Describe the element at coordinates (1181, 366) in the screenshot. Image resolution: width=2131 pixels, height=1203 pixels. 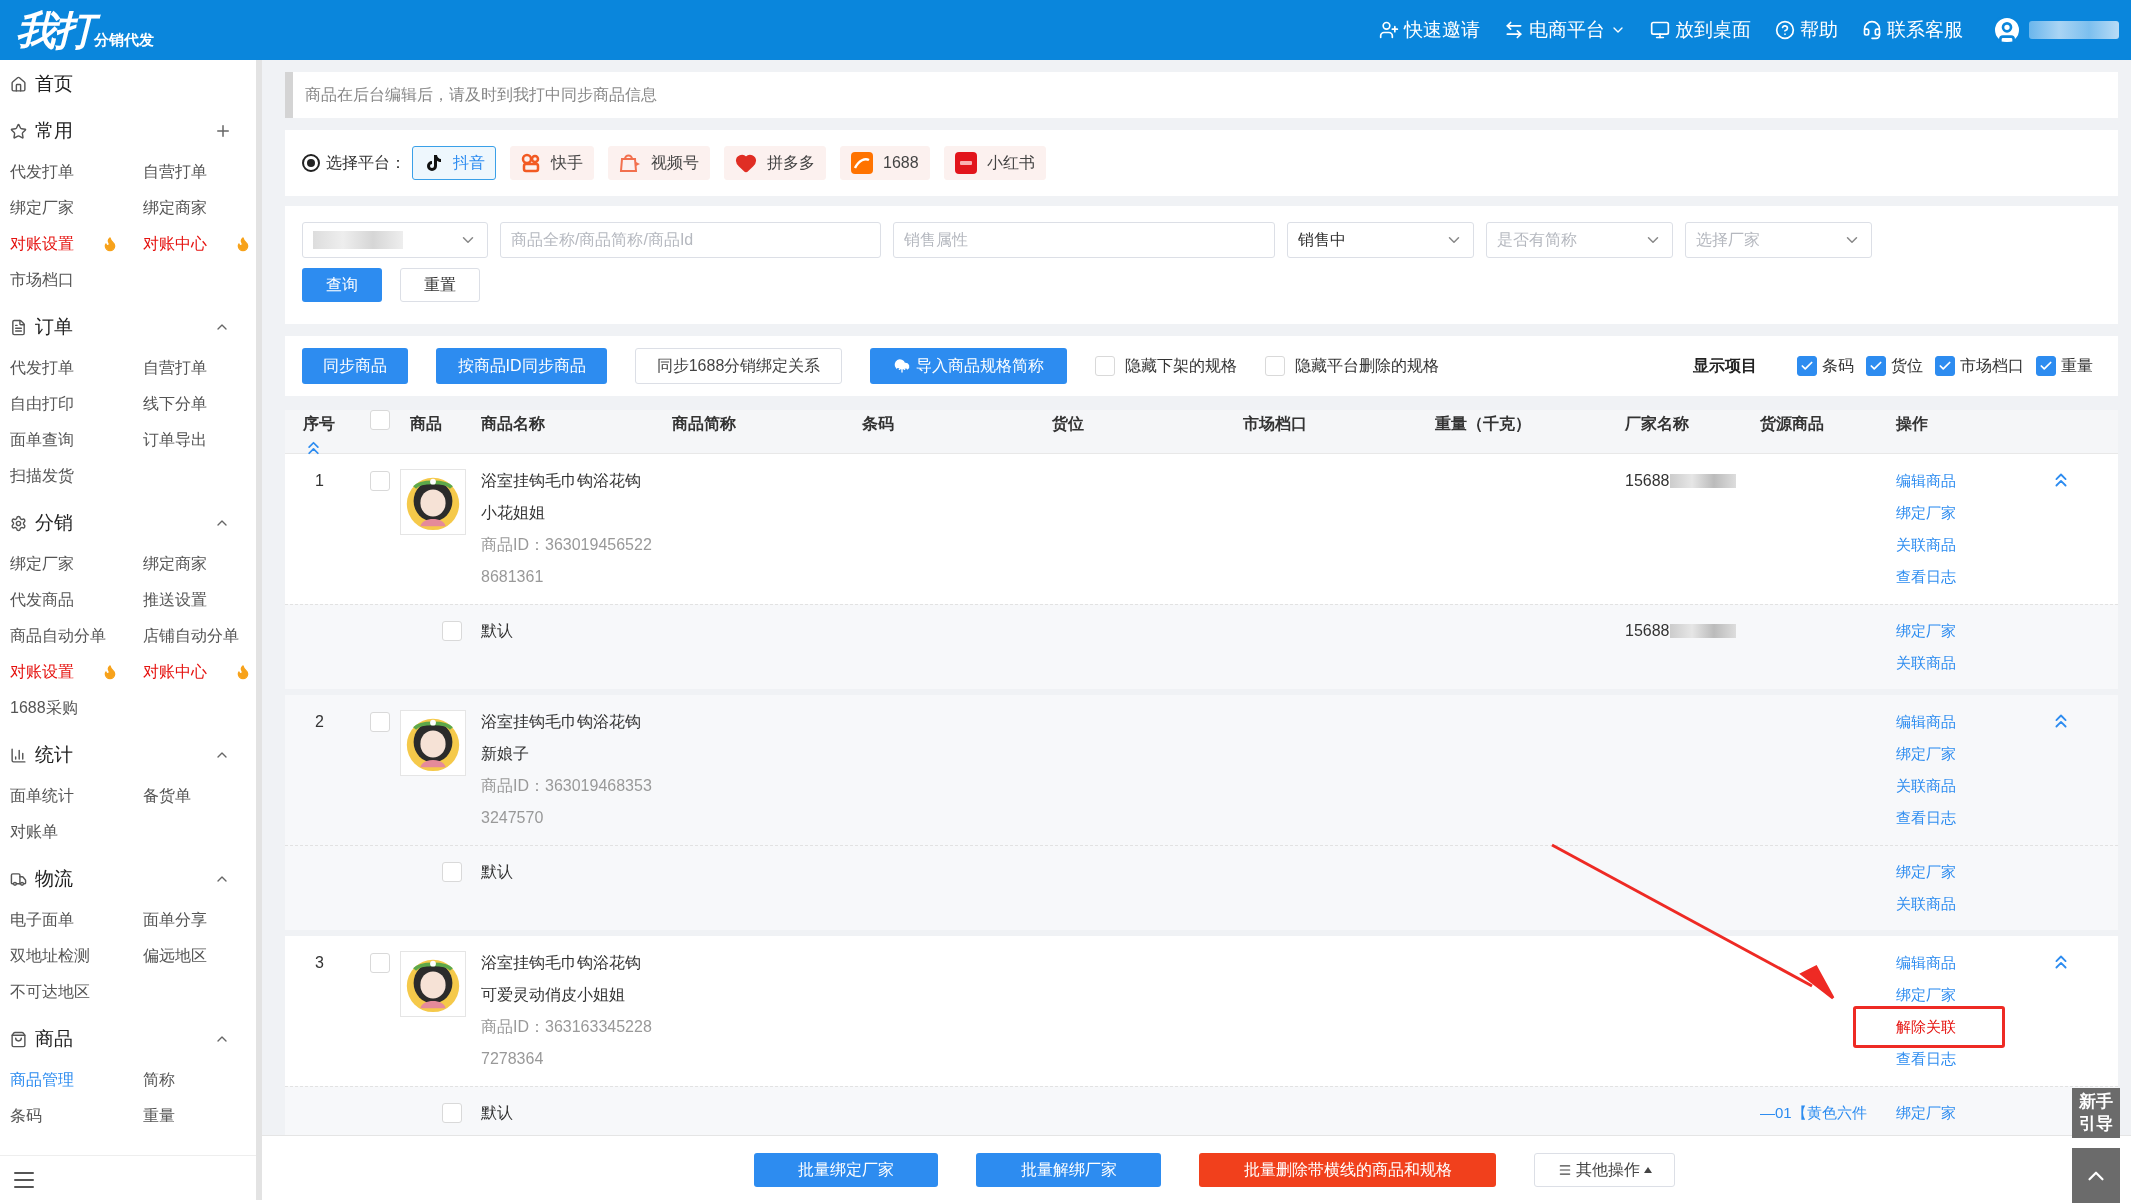
I see `checkbox-label: 隐藏下架的规格` at that location.